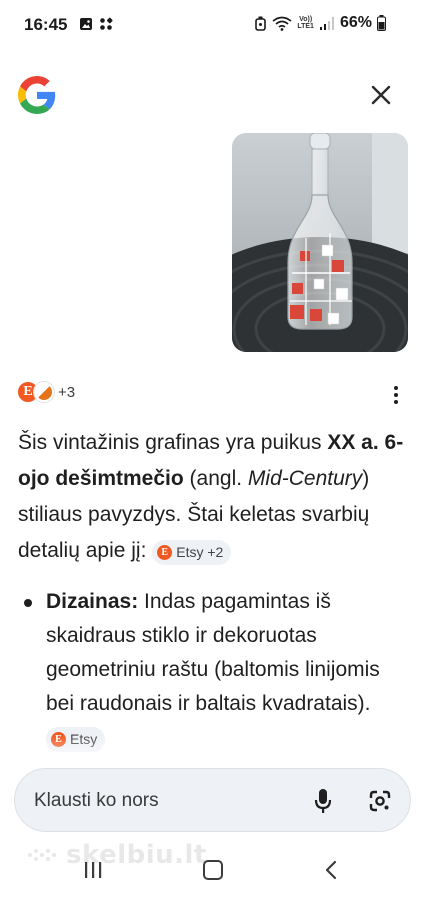 This screenshot has height=900, width=426. Describe the element at coordinates (165, 552) in the screenshot. I see `etsy-icon: E` at that location.